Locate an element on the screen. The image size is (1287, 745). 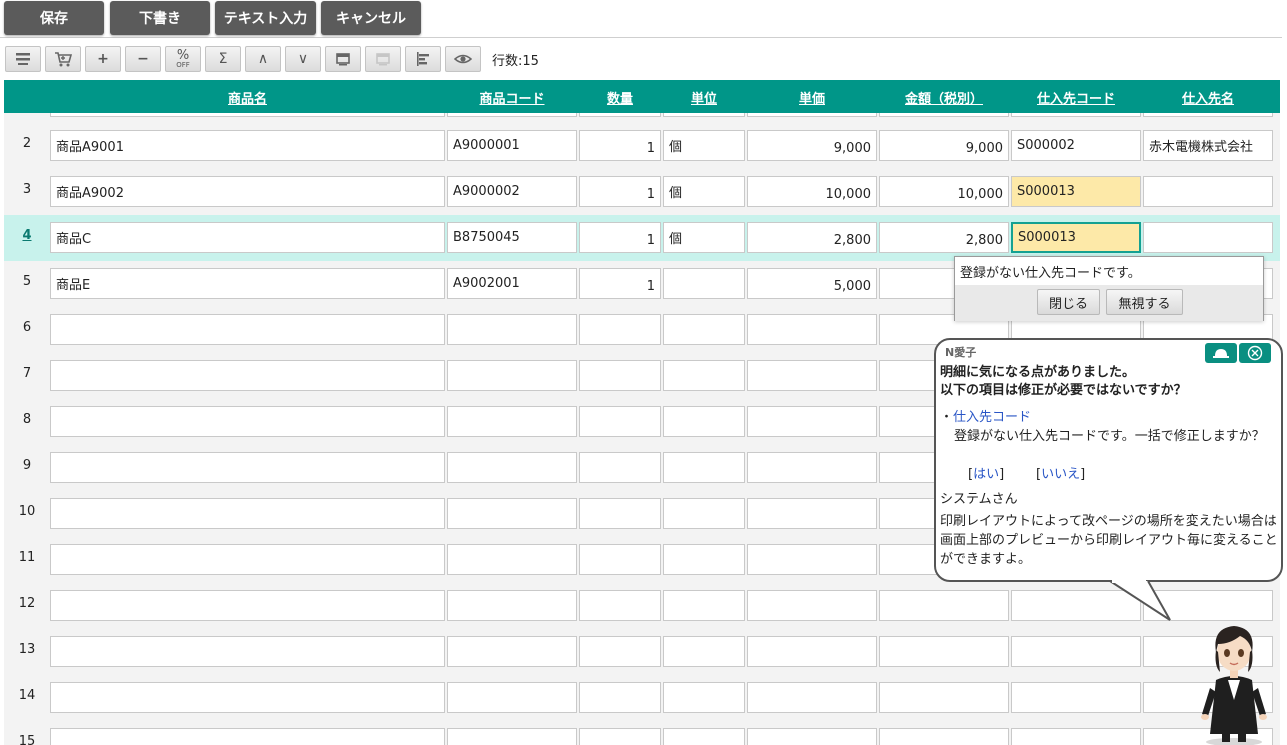
cell-name: 商品C is located at coordinates (247, 237).